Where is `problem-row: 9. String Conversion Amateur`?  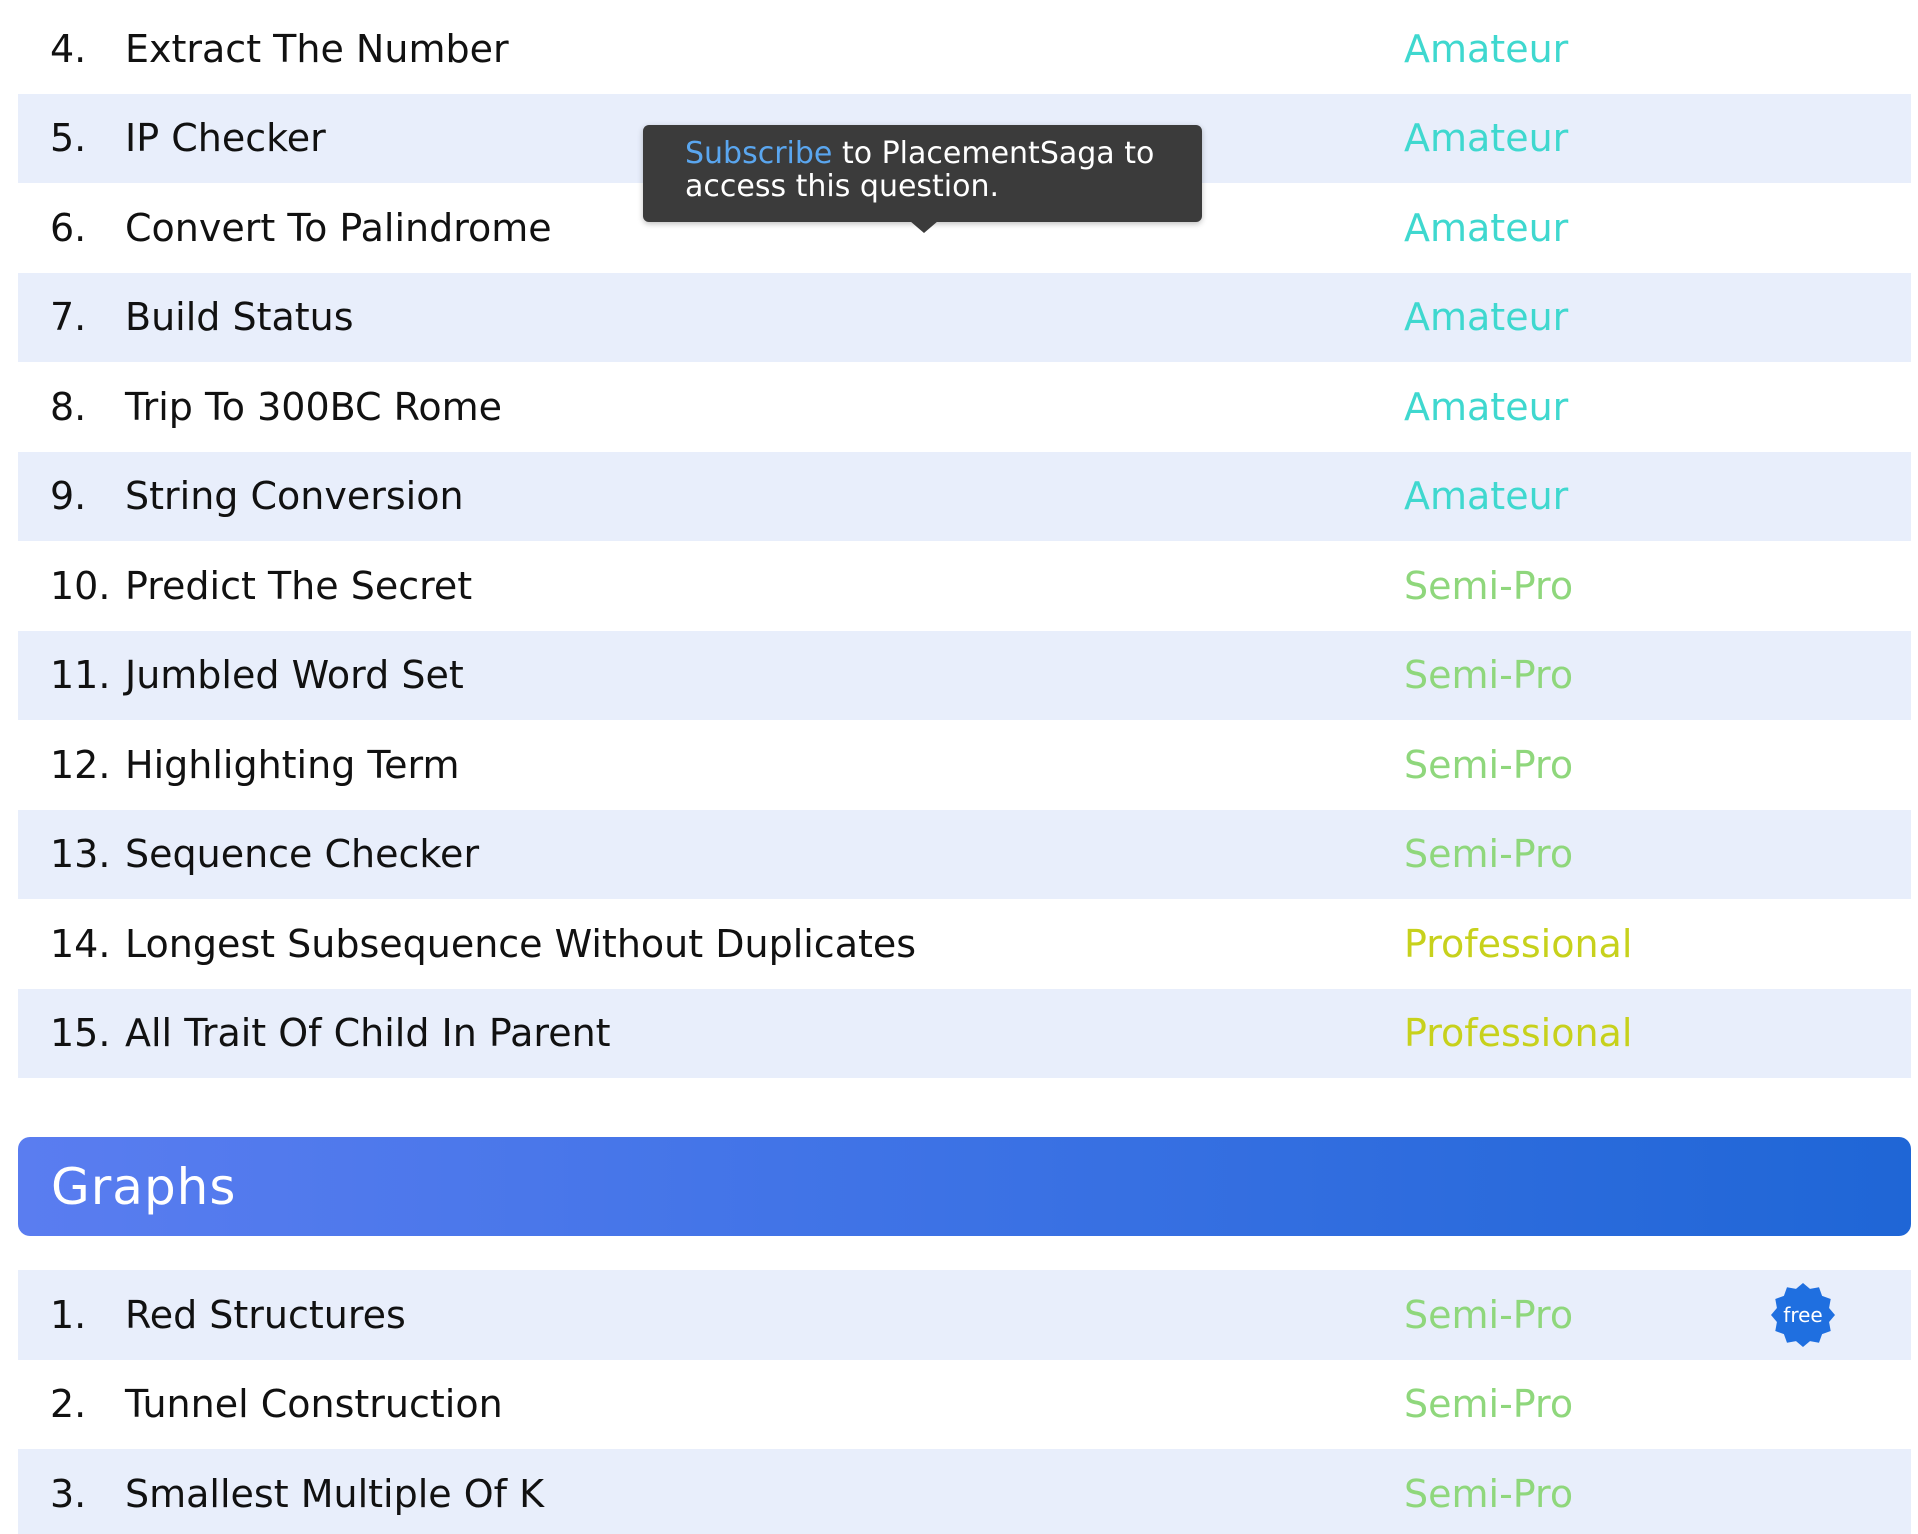 problem-row: 9. String Conversion Amateur is located at coordinates (964, 496).